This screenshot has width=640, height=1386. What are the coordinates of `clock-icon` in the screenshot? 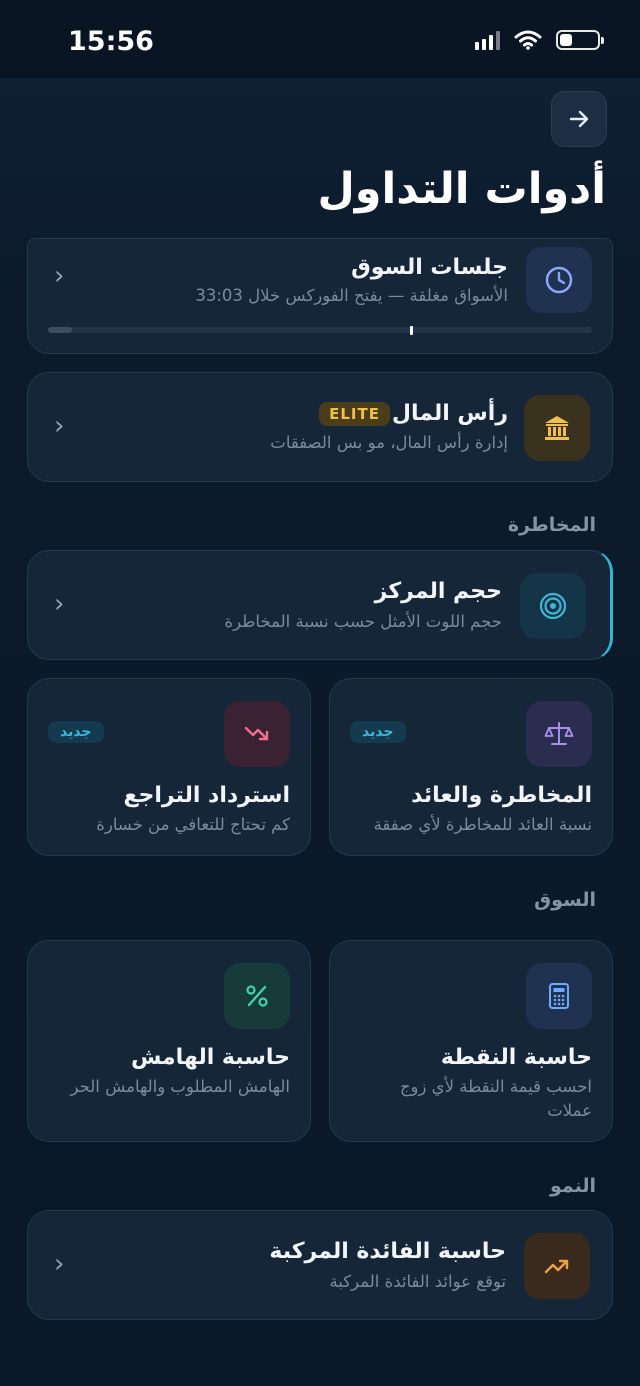 It's located at (559, 280).